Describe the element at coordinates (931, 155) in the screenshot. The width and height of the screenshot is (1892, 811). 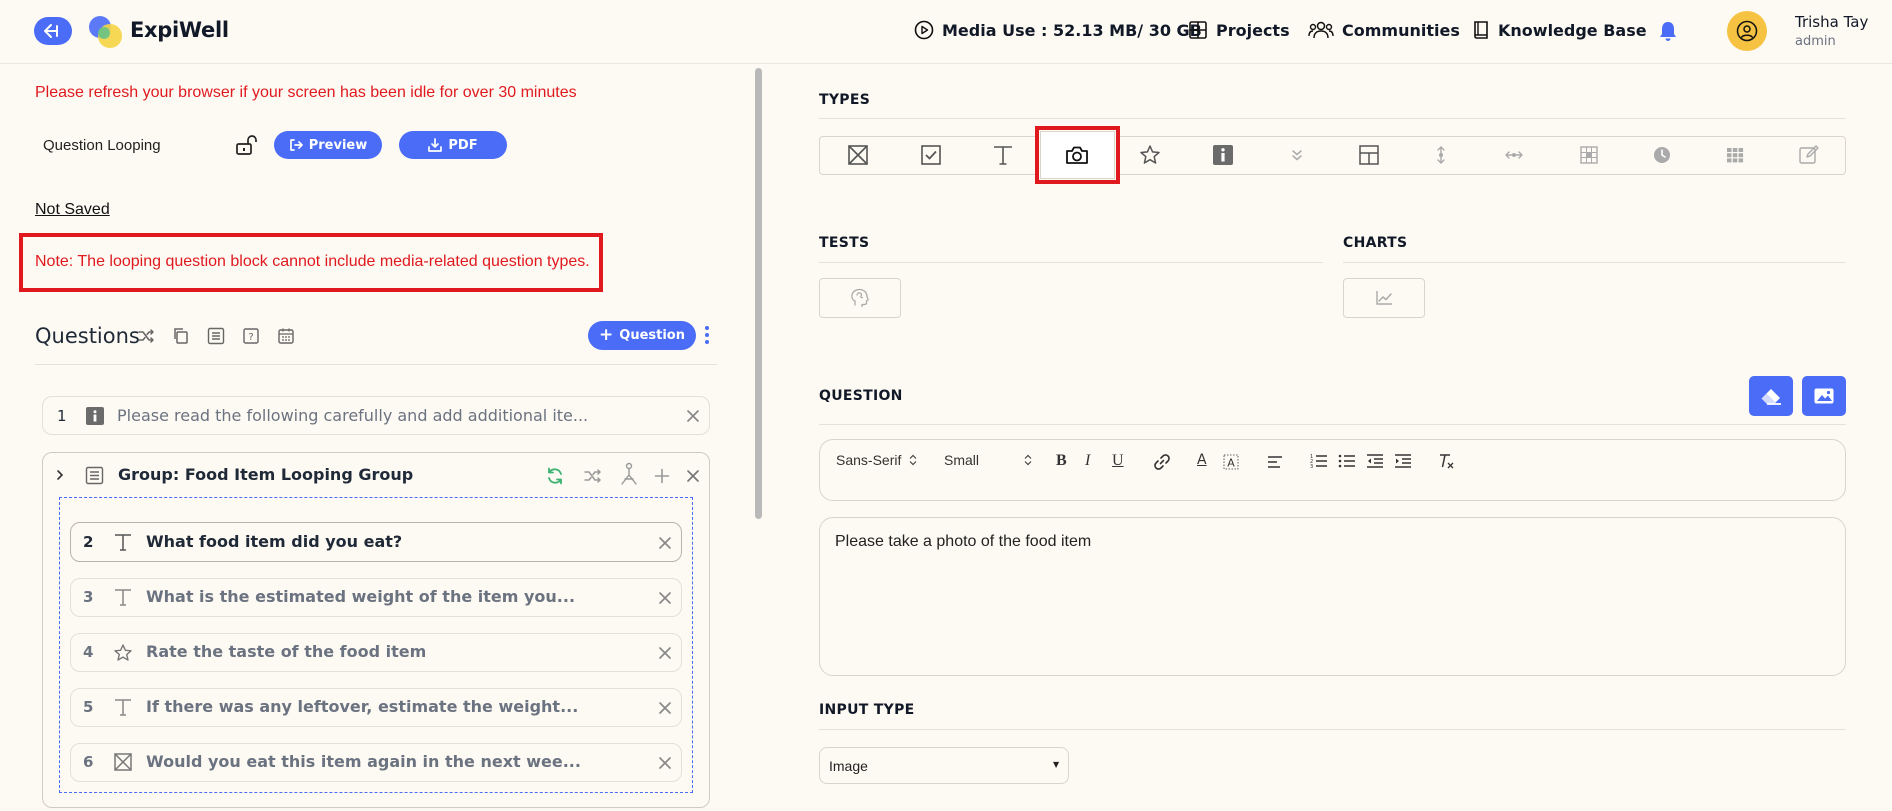
I see `type-checkbox-icon` at that location.